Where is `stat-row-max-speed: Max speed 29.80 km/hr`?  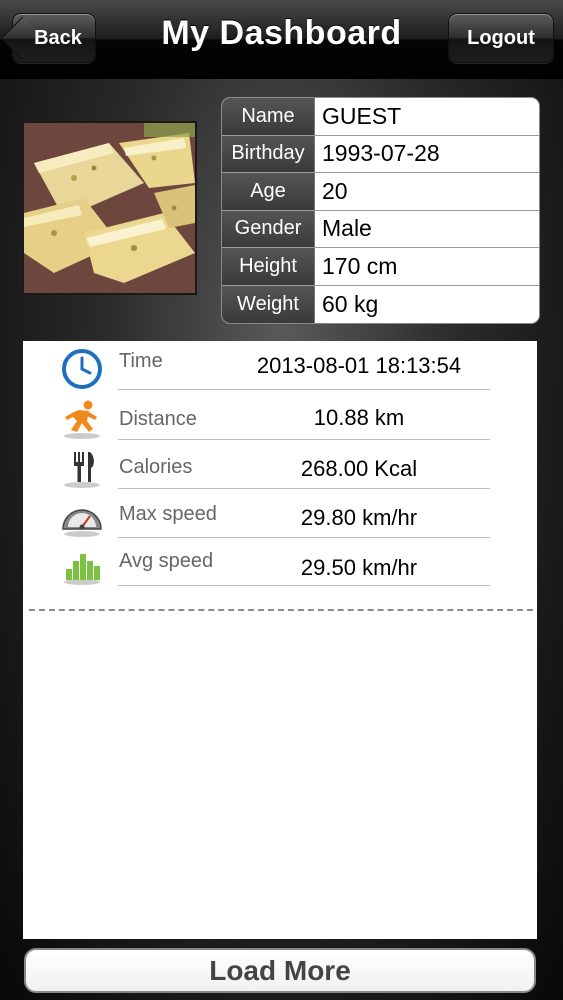
stat-row-max-speed: Max speed 29.80 km/hr is located at coordinates (280, 513).